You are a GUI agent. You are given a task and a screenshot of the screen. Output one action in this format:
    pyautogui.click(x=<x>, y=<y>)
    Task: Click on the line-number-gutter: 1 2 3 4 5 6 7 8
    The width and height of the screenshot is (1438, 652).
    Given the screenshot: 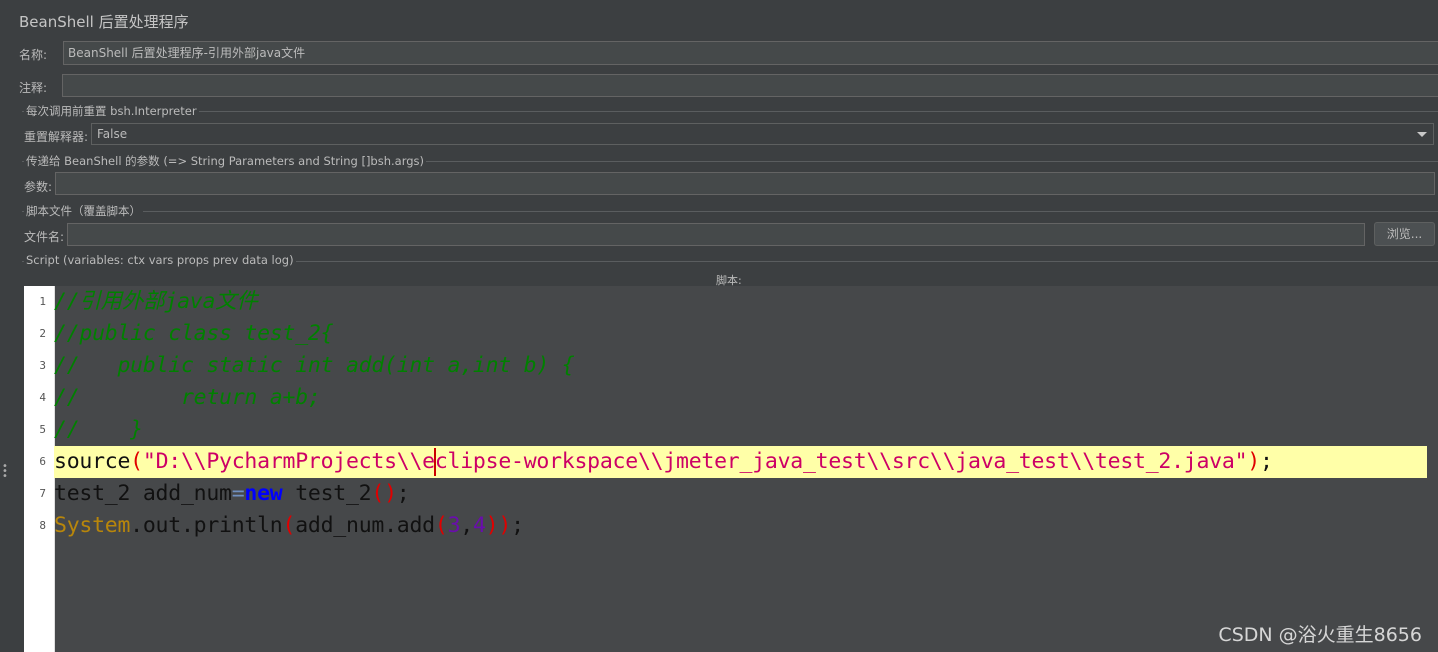 What is the action you would take?
    pyautogui.click(x=39, y=469)
    